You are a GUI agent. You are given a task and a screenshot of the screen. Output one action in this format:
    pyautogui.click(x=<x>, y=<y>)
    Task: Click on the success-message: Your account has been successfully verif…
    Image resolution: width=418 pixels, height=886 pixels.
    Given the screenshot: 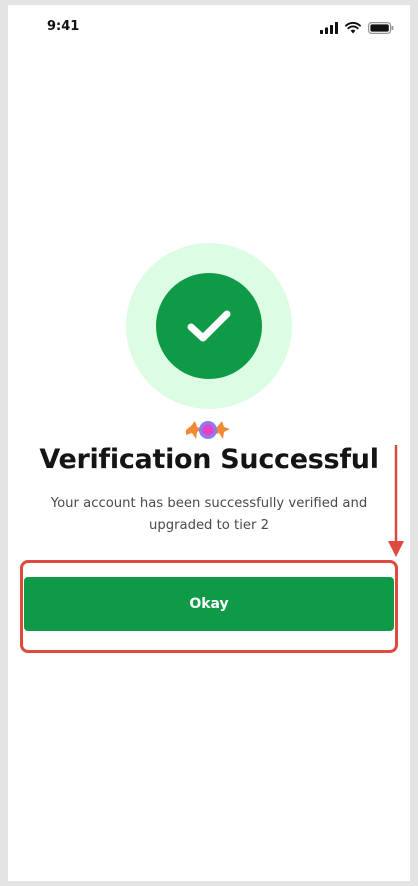 What is the action you would take?
    pyautogui.click(x=209, y=514)
    